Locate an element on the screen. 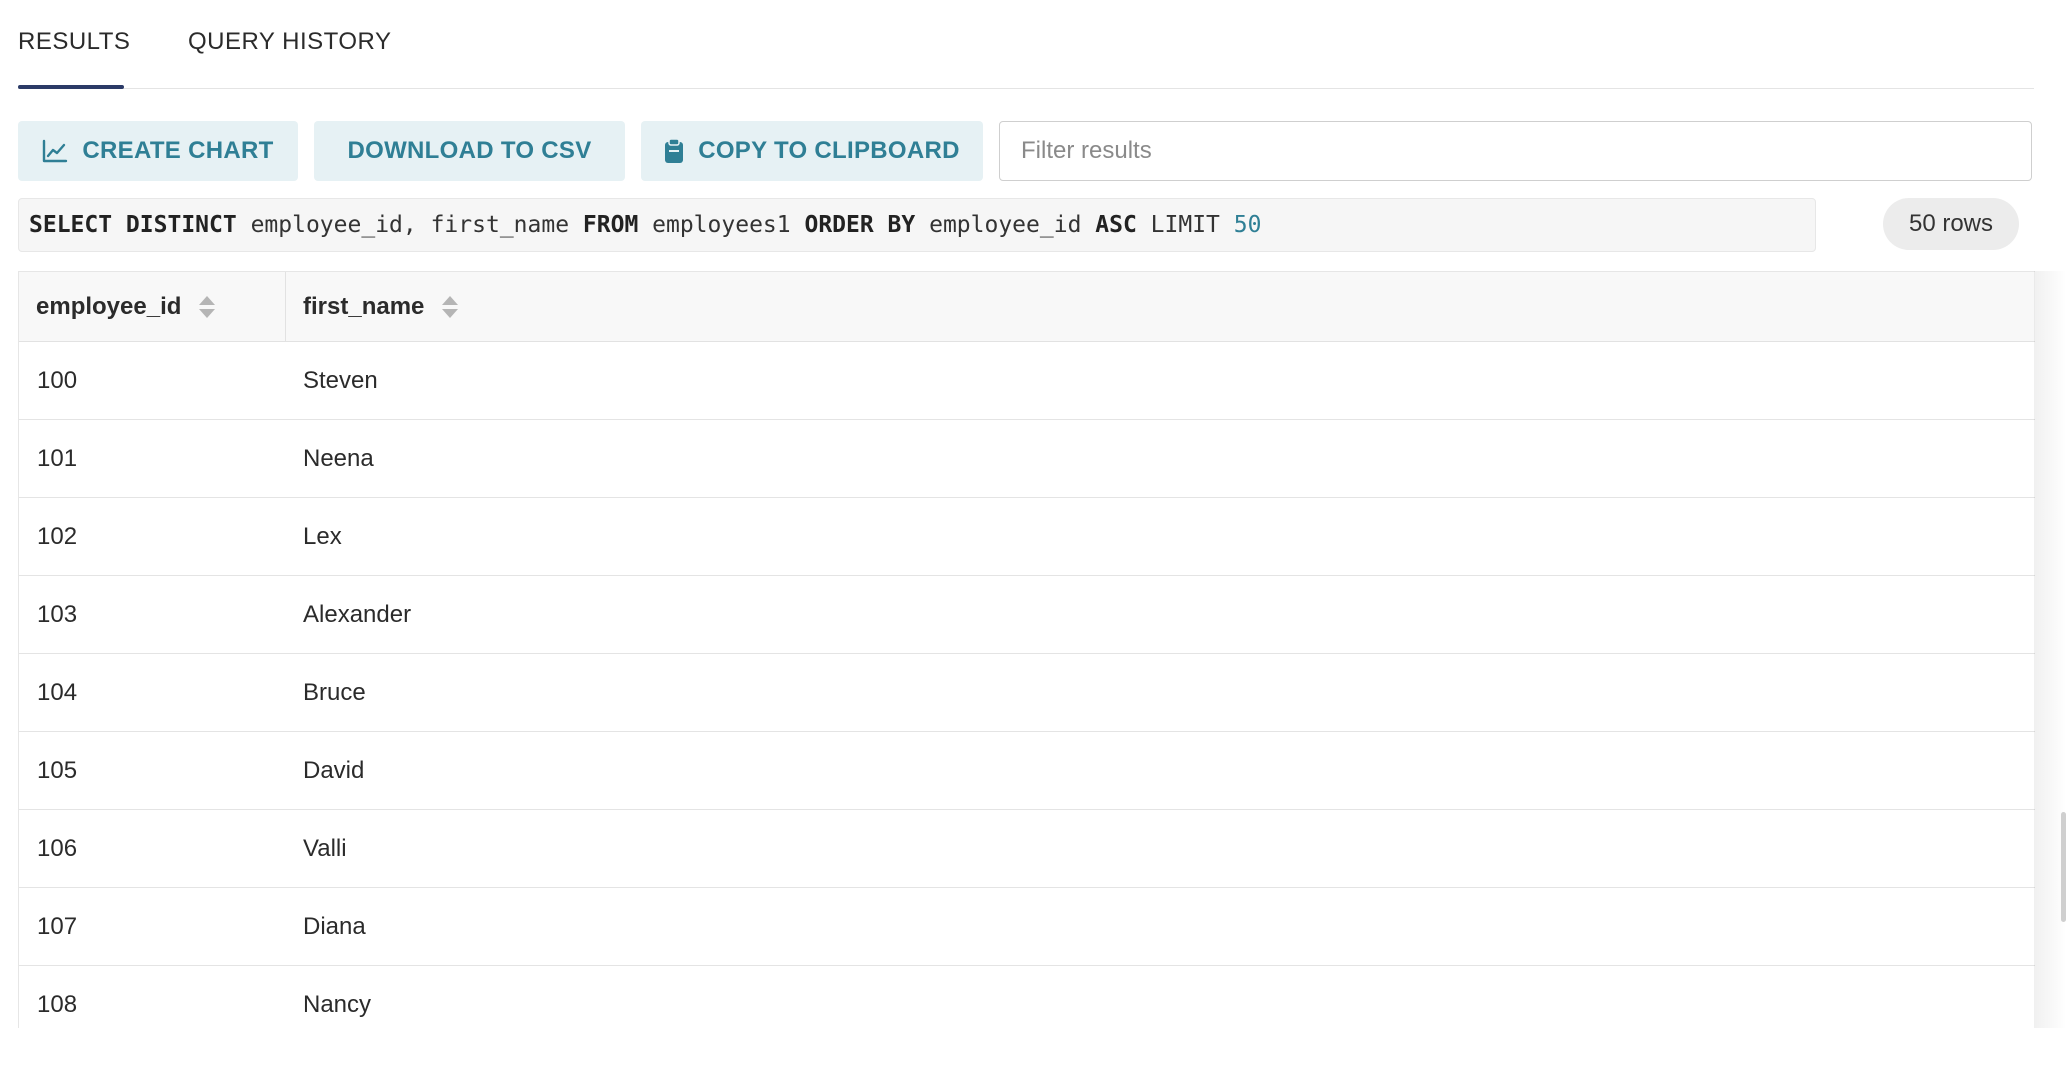 This screenshot has width=2066, height=1068. sql-text: employee_id, first_name is located at coordinates (409, 225).